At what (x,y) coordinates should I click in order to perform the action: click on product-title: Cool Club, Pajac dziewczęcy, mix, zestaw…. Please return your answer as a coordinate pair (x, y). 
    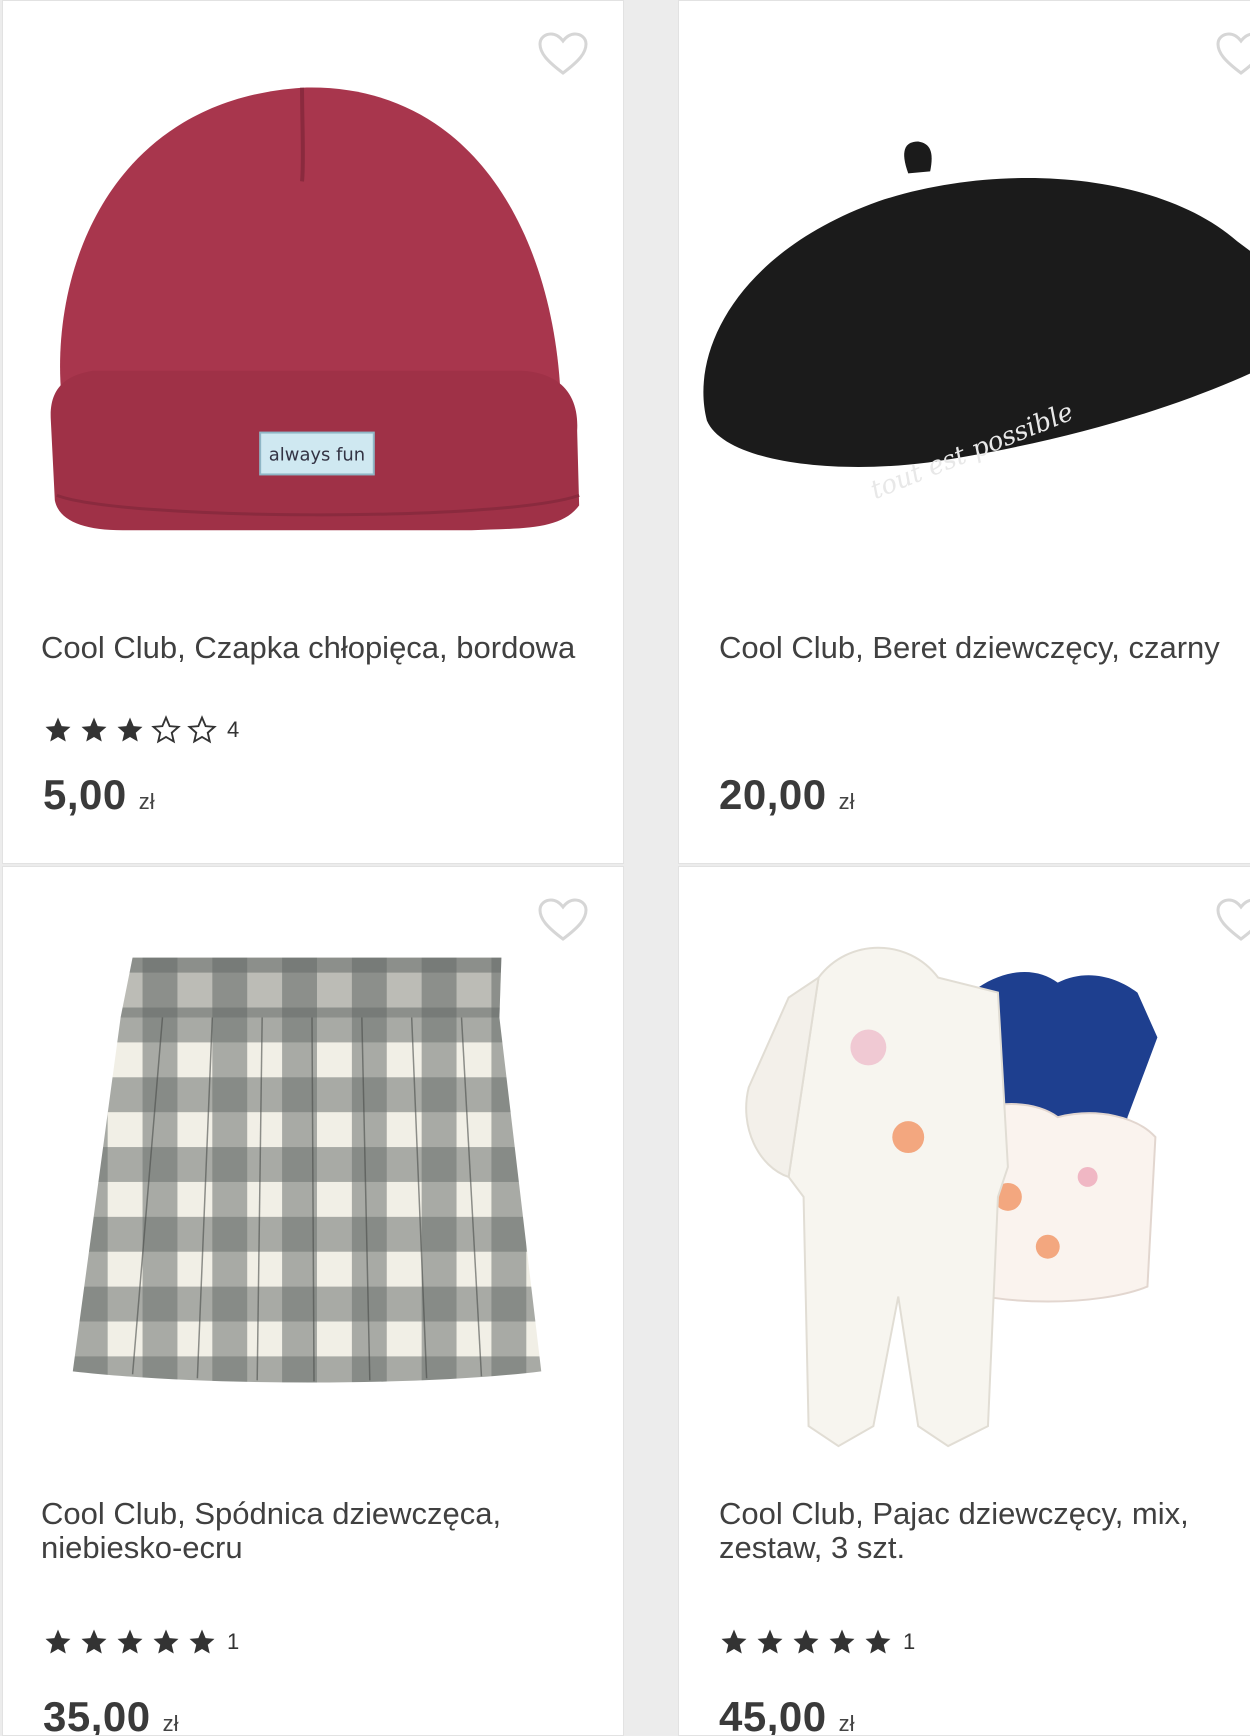
    Looking at the image, I should click on (984, 1531).